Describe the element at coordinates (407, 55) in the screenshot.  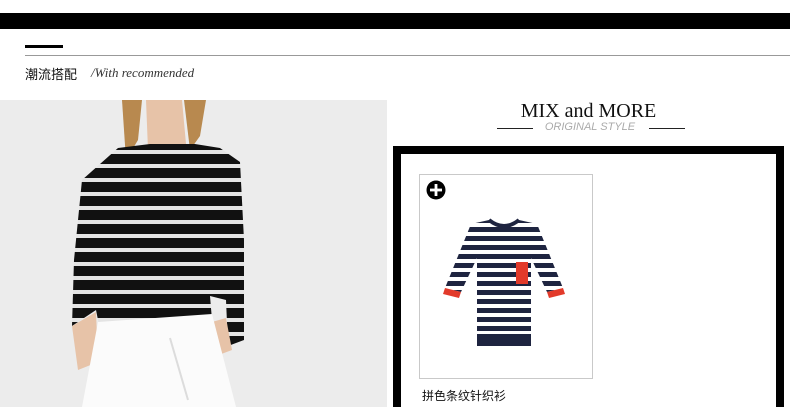
I see `section-divider` at that location.